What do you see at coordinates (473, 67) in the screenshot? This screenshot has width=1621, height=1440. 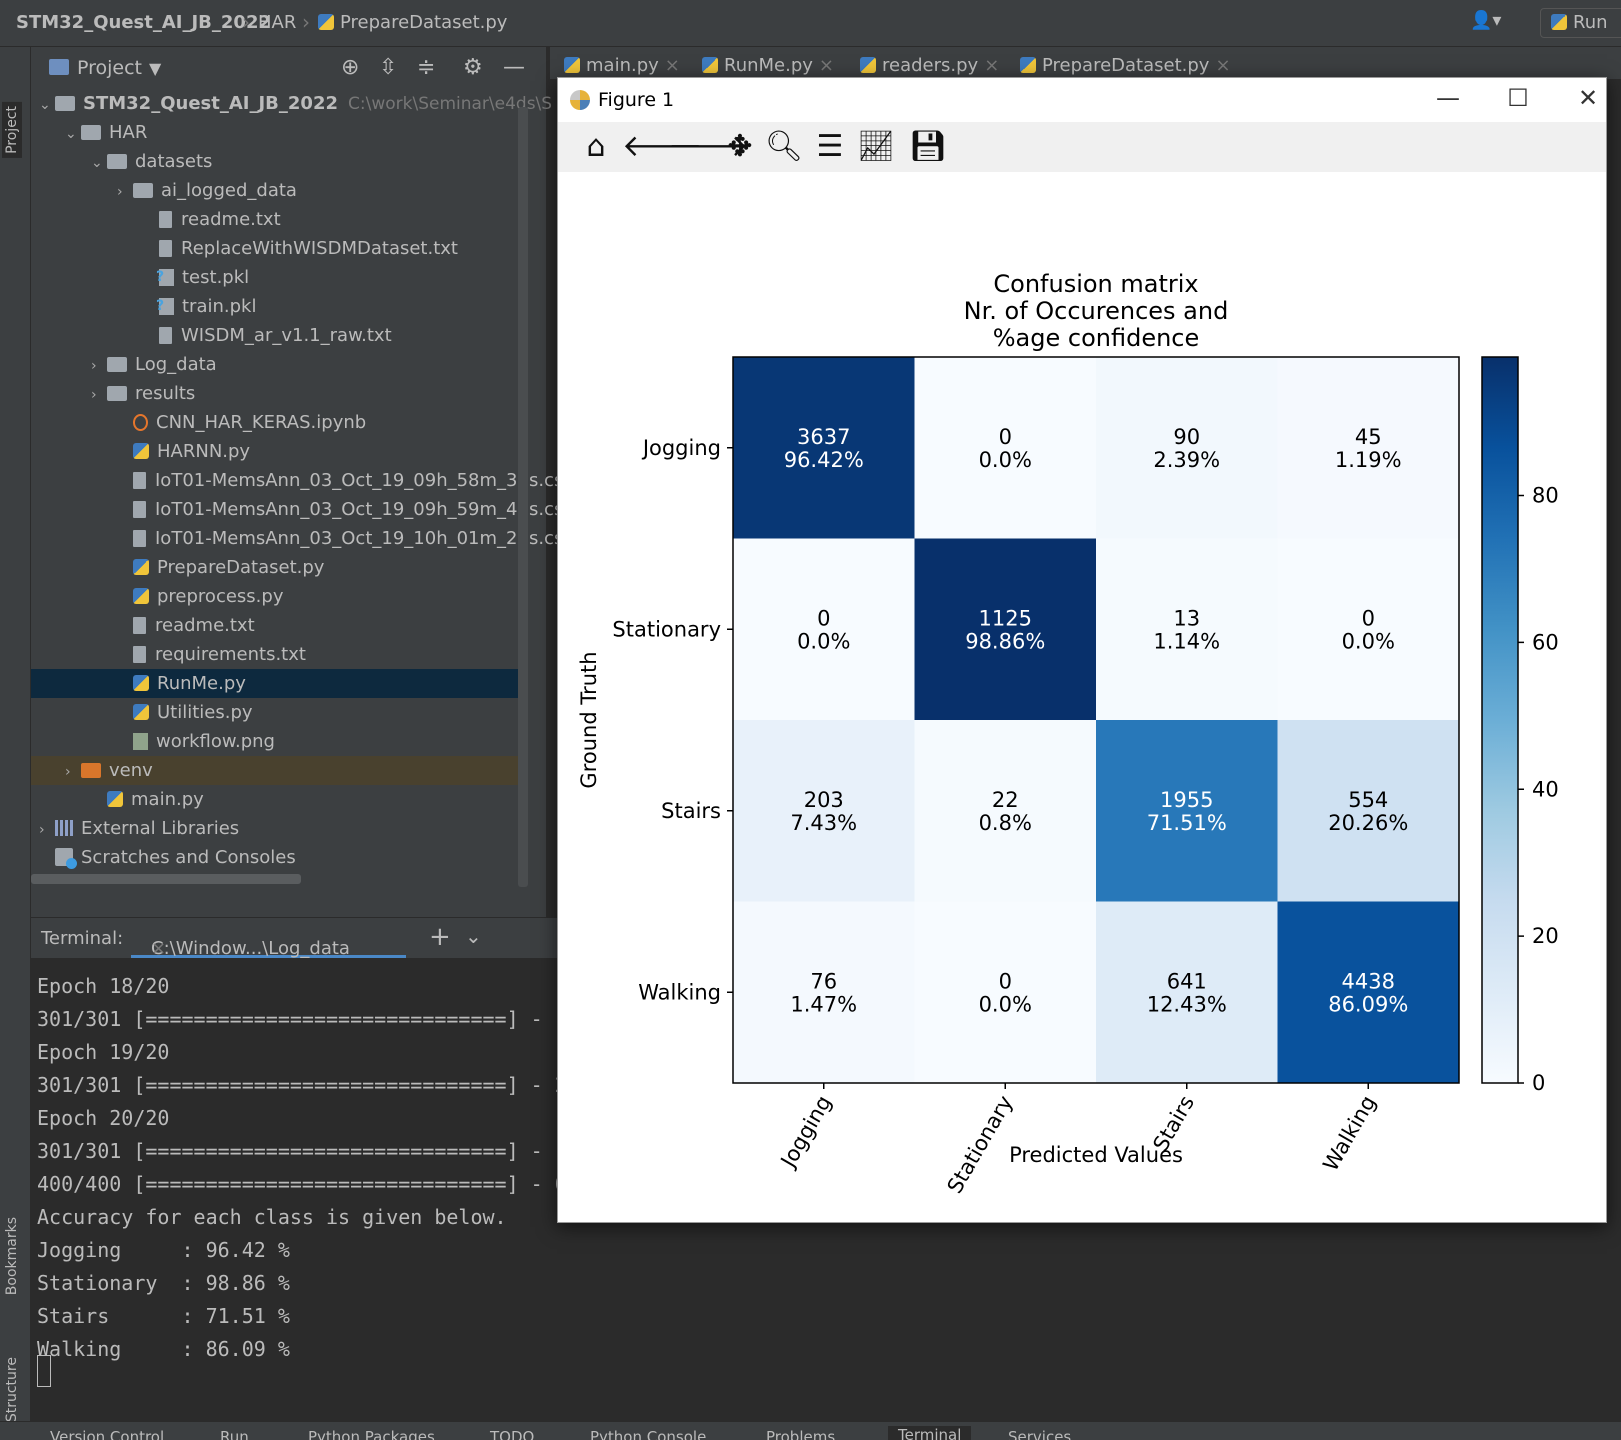 I see `gear-icon: ⚙` at bounding box center [473, 67].